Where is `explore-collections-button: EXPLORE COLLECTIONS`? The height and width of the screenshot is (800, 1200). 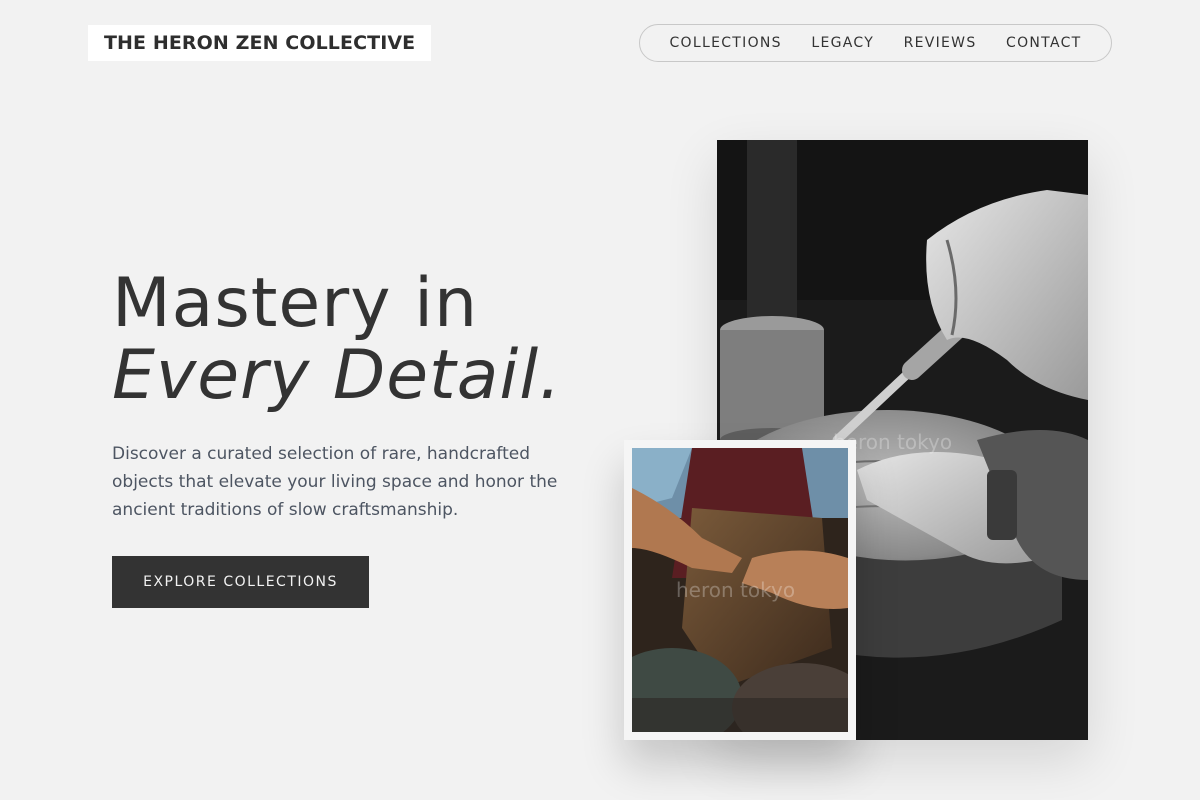 explore-collections-button: EXPLORE COLLECTIONS is located at coordinates (240, 582).